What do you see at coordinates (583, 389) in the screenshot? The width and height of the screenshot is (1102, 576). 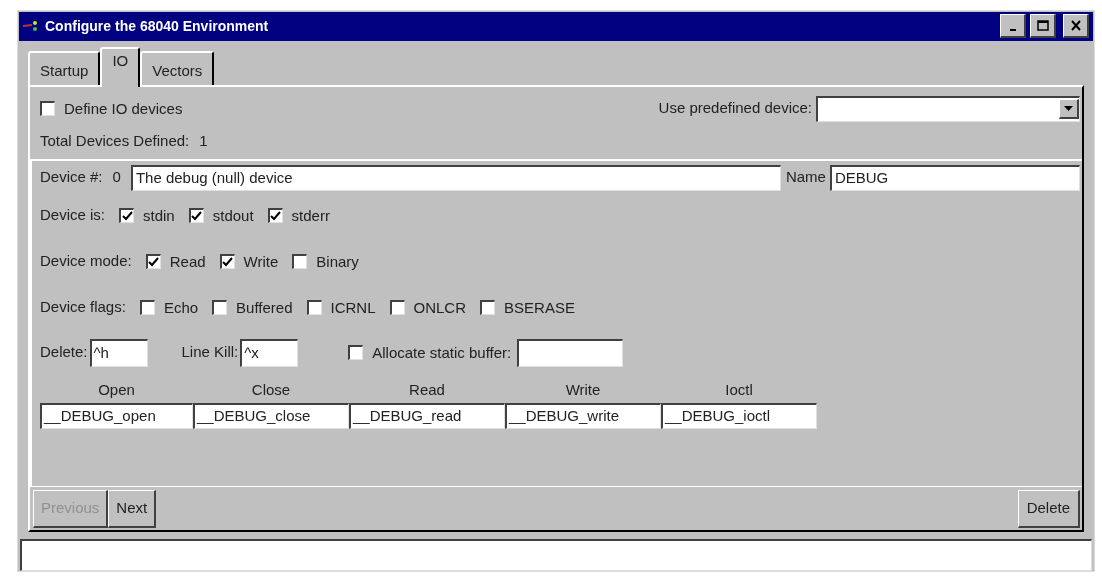 I see `column-header: Write` at bounding box center [583, 389].